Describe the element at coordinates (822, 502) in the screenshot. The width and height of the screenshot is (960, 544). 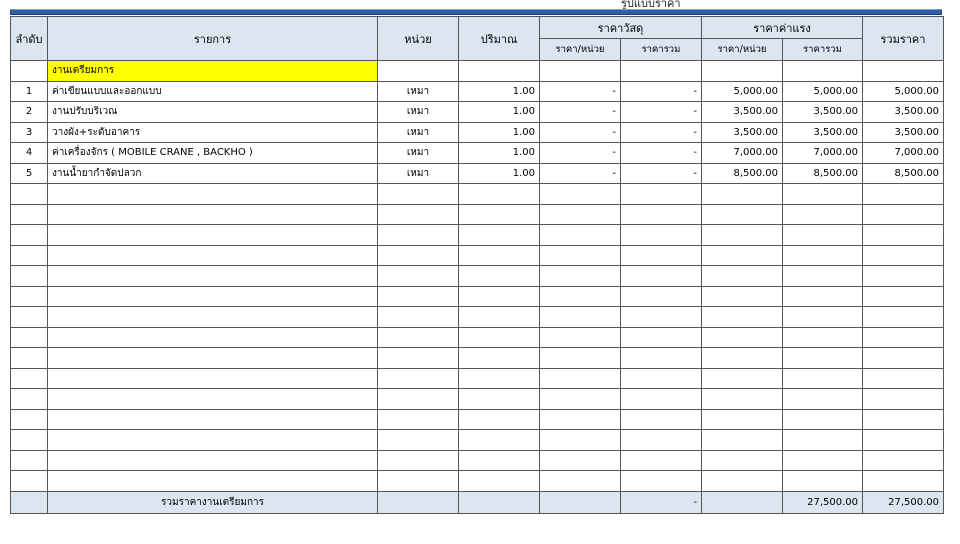
I see `total-labor-sum: 27,500.00` at that location.